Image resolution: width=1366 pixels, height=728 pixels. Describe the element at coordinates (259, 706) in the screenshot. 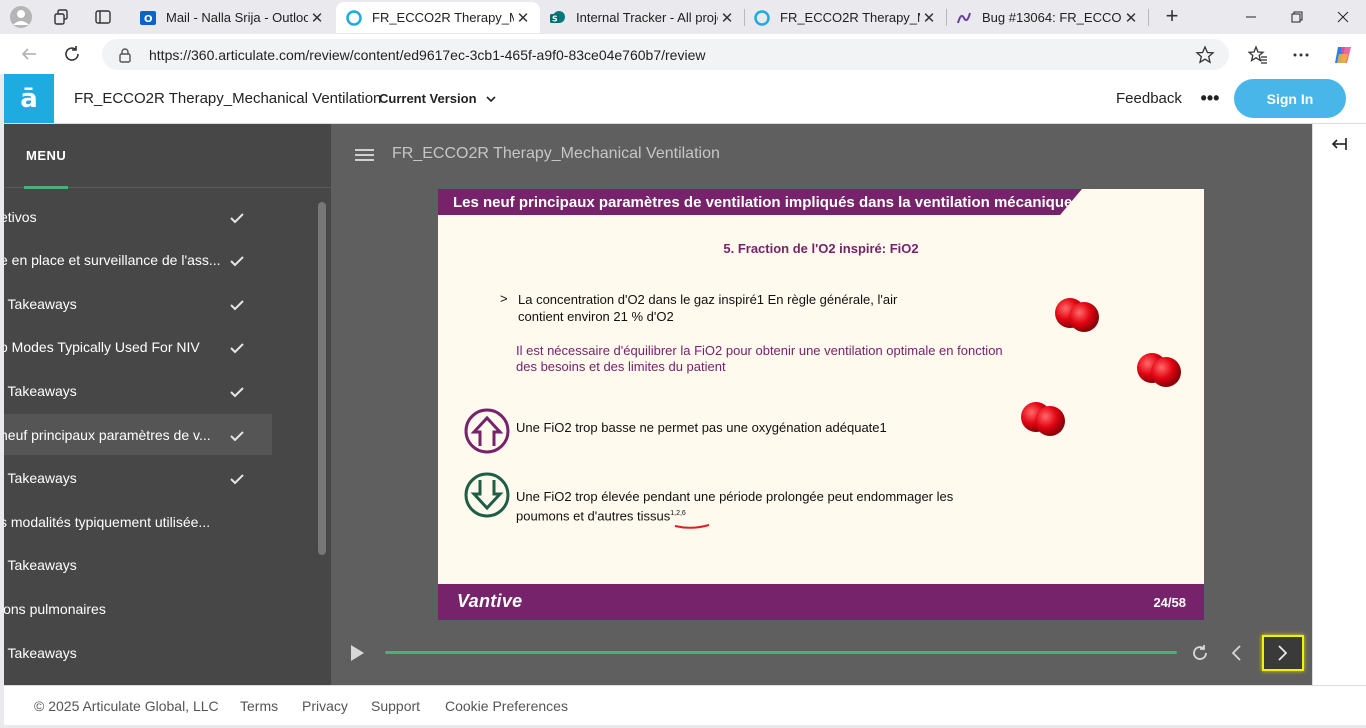

I see `footer-link-terms: Terms` at that location.